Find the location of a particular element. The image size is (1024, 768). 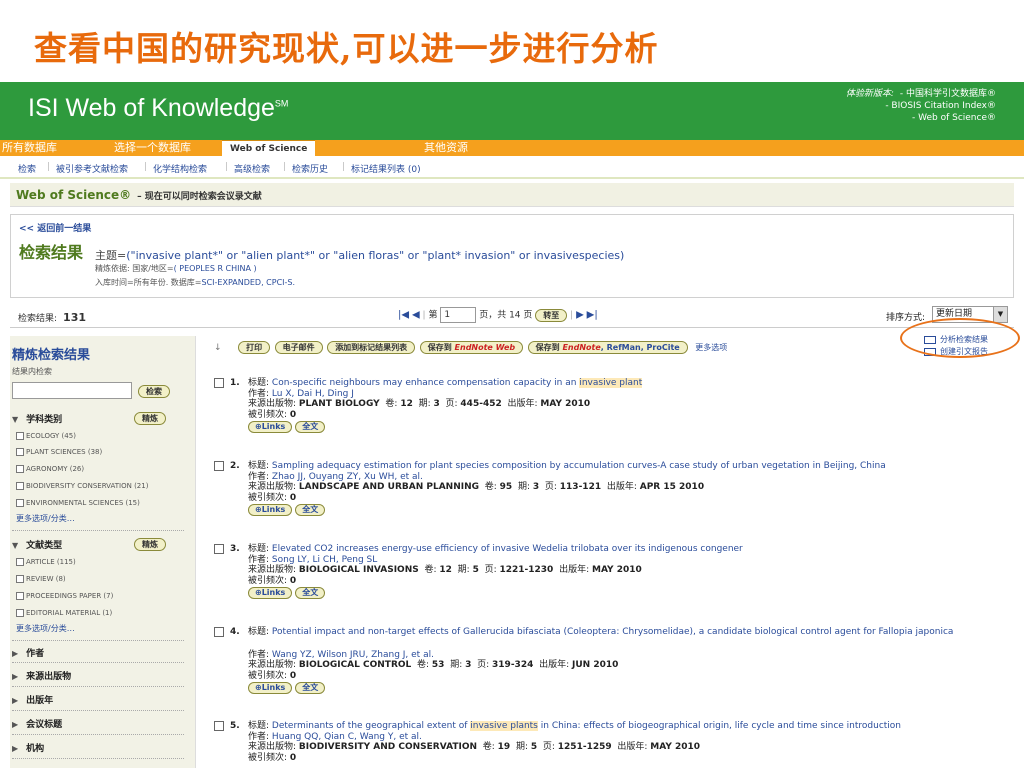

facet-item: PROCEEDINGS PAPER (7) is located at coordinates (64, 596).